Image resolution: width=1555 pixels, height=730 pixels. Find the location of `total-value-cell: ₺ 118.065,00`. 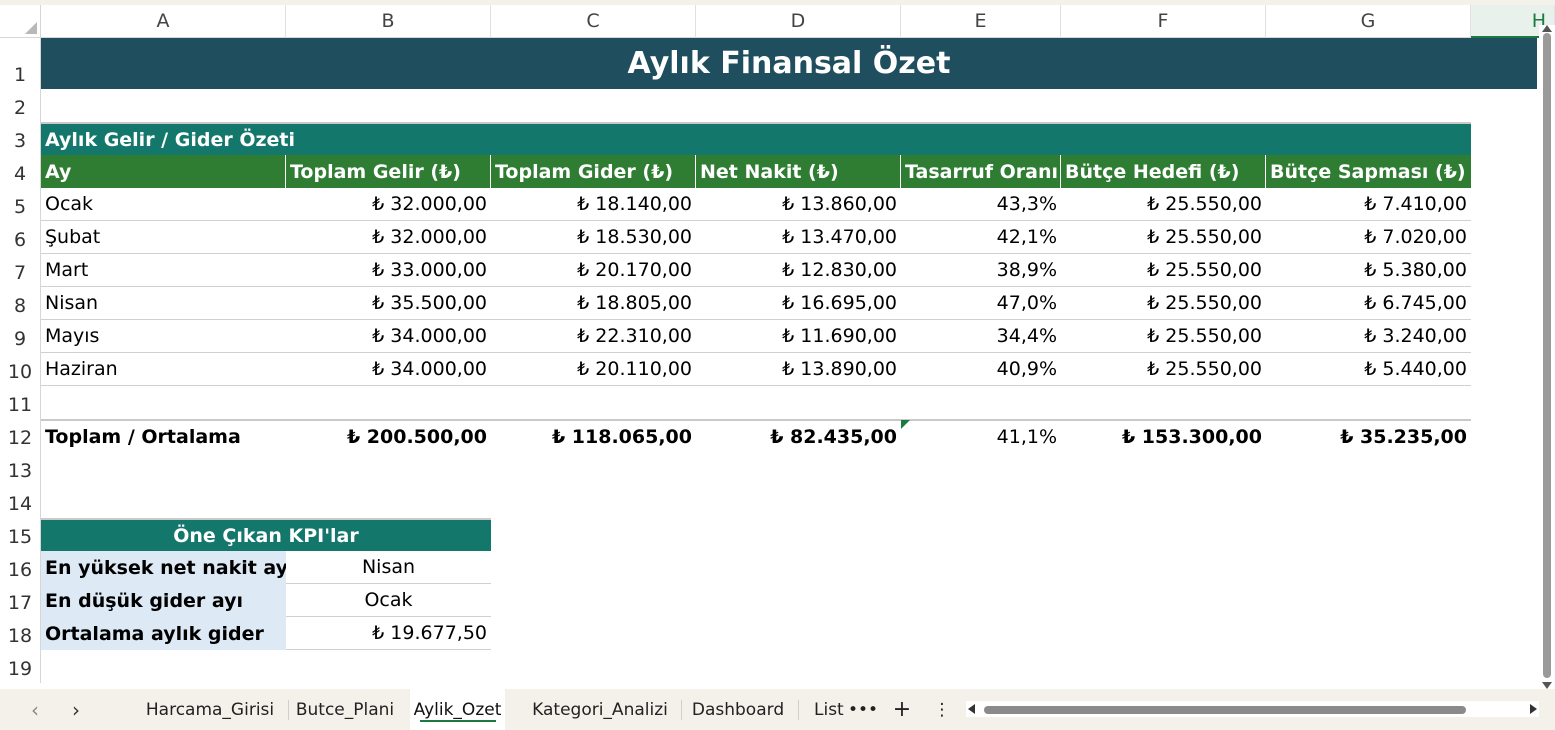

total-value-cell: ₺ 118.065,00 is located at coordinates (593, 435).